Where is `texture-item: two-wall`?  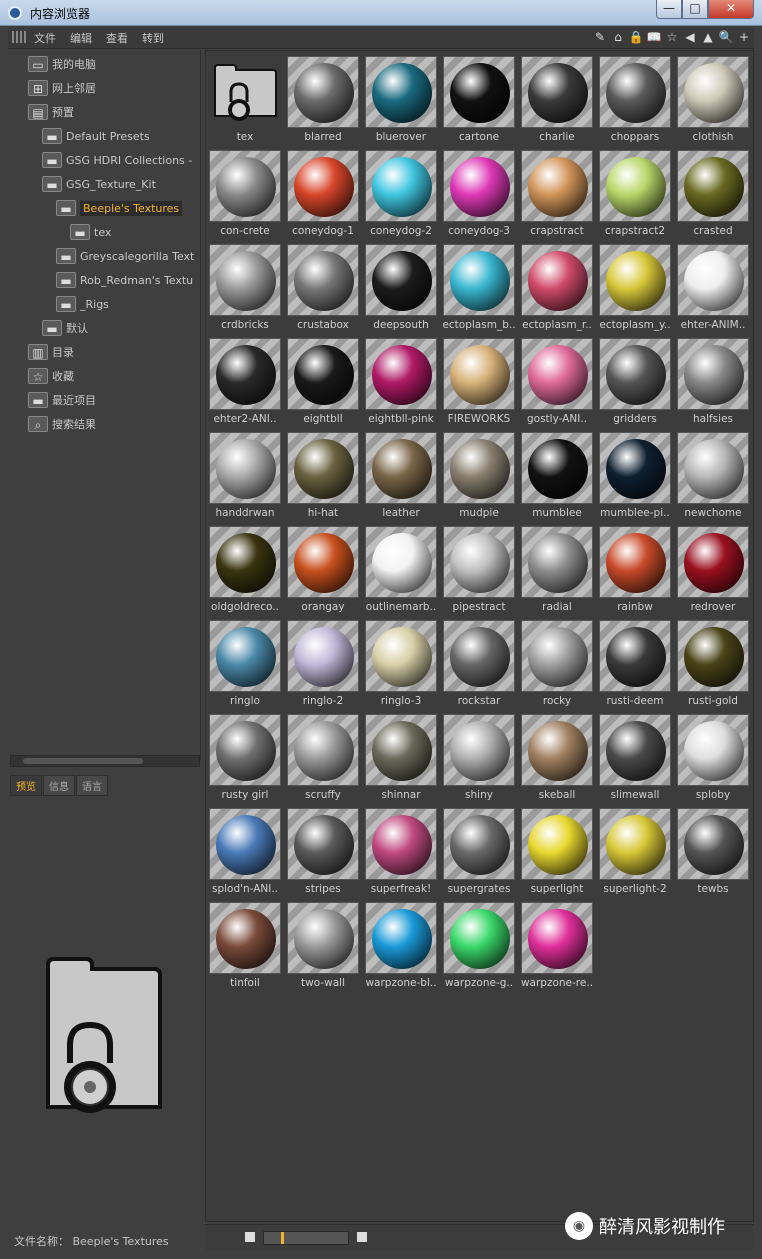 texture-item: two-wall is located at coordinates (323, 947).